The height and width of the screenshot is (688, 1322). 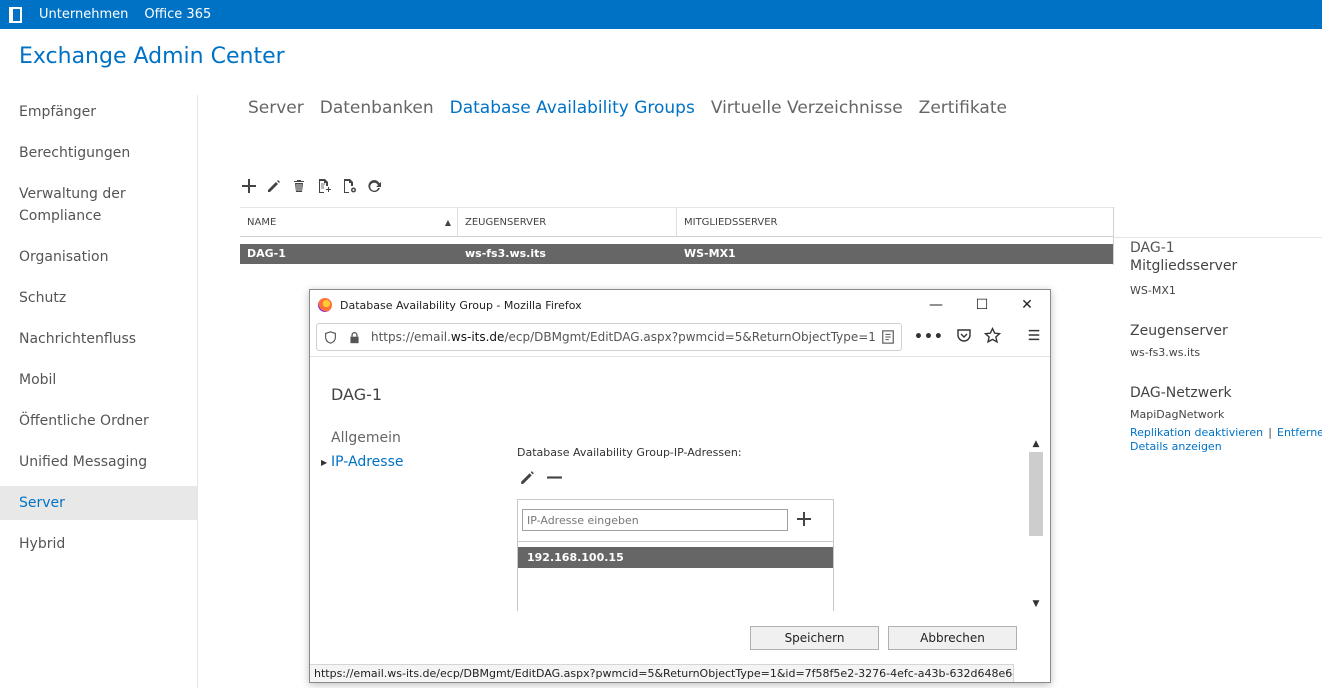 What do you see at coordinates (1152, 248) in the screenshot?
I see `details-dag-name: DAG-1` at bounding box center [1152, 248].